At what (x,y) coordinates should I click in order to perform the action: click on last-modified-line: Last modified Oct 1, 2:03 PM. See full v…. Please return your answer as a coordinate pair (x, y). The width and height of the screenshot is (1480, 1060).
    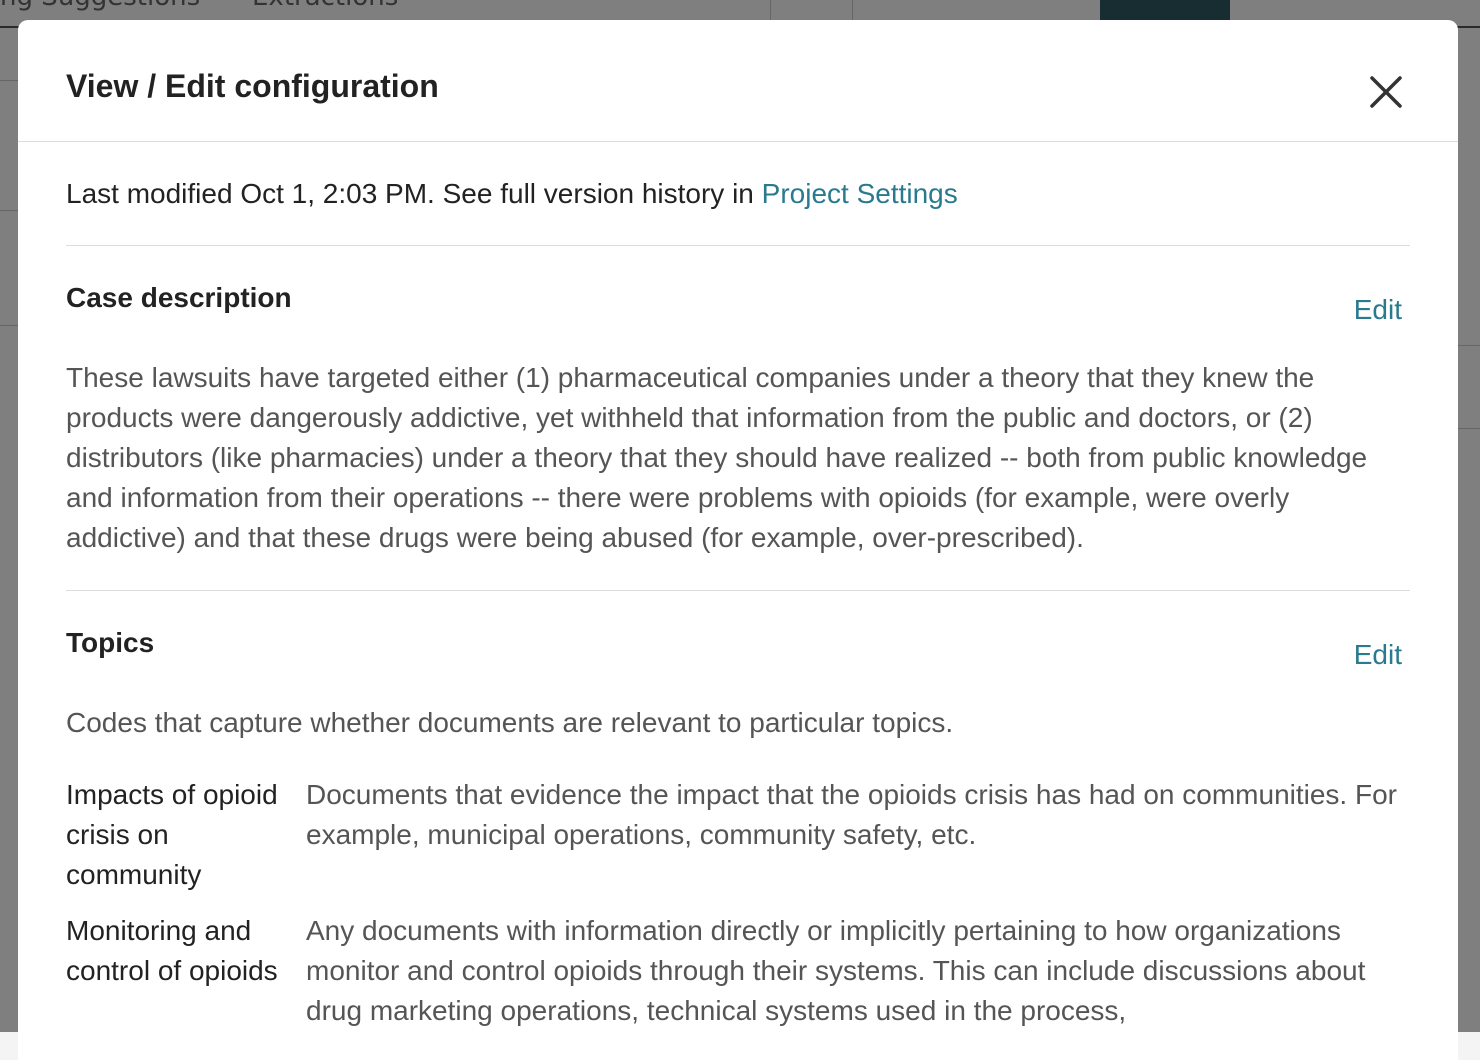
    Looking at the image, I should click on (738, 211).